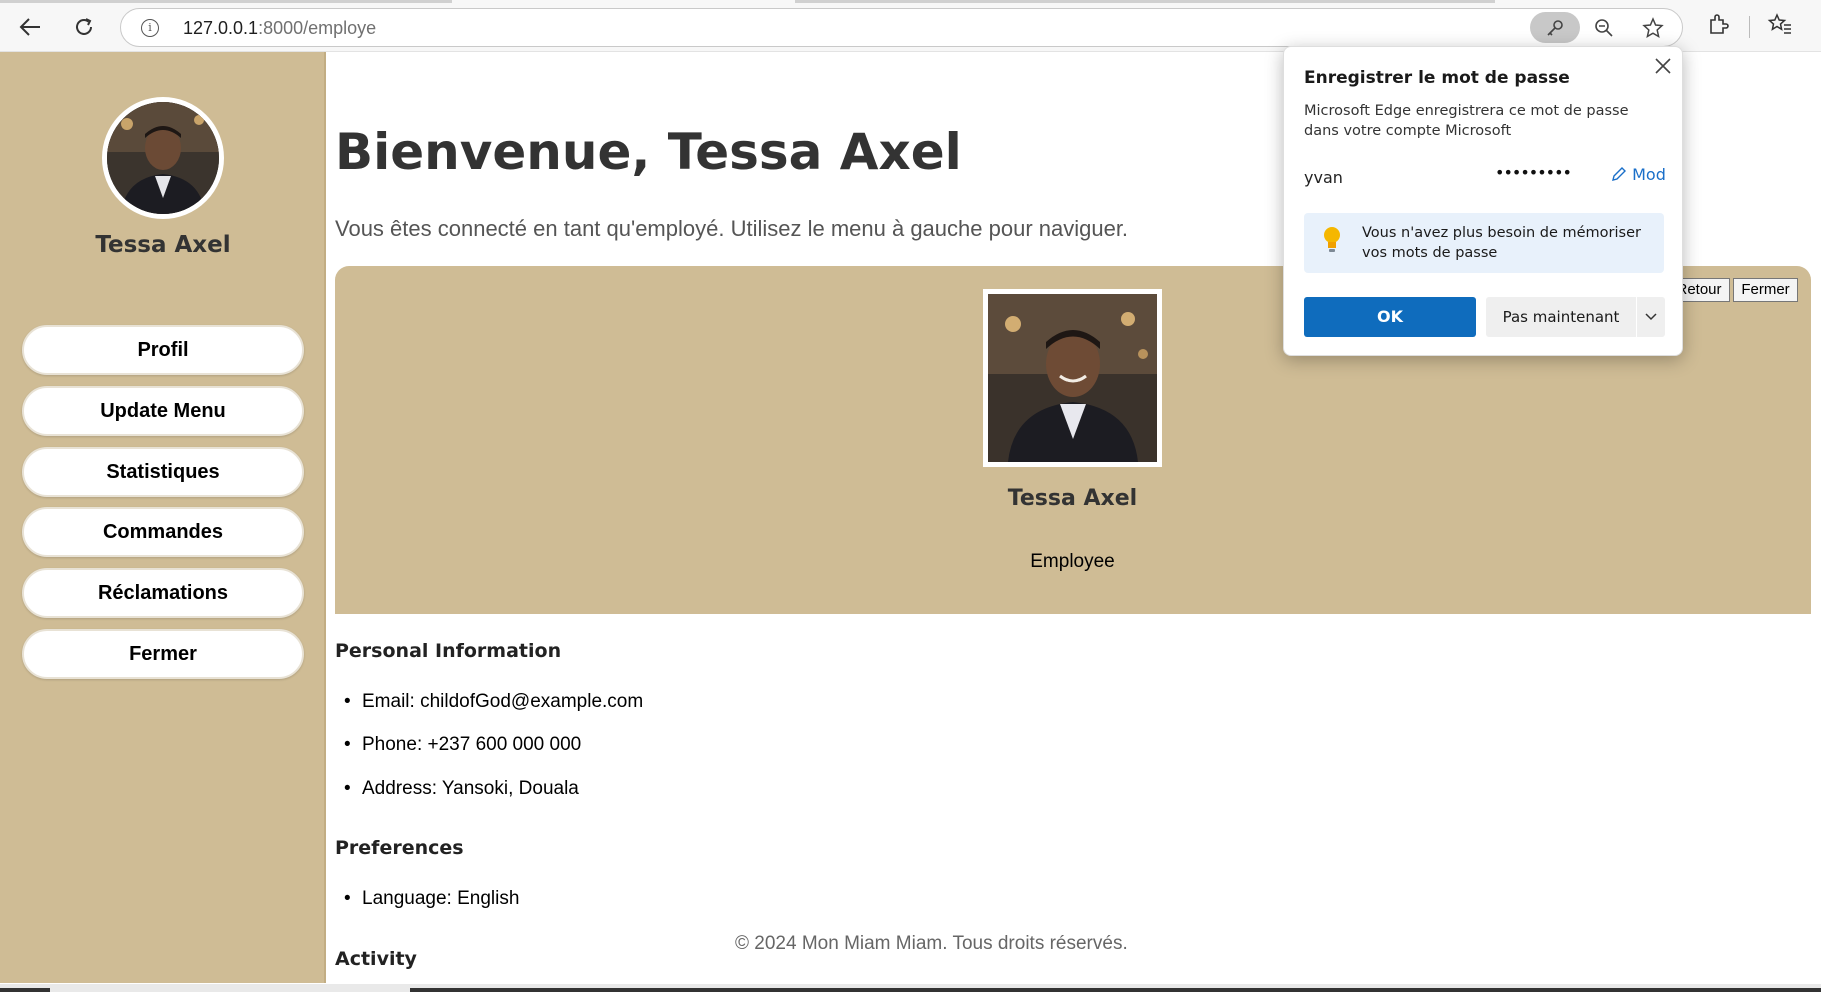 The height and width of the screenshot is (992, 1821). I want to click on pref-language: Language: English, so click(431, 899).